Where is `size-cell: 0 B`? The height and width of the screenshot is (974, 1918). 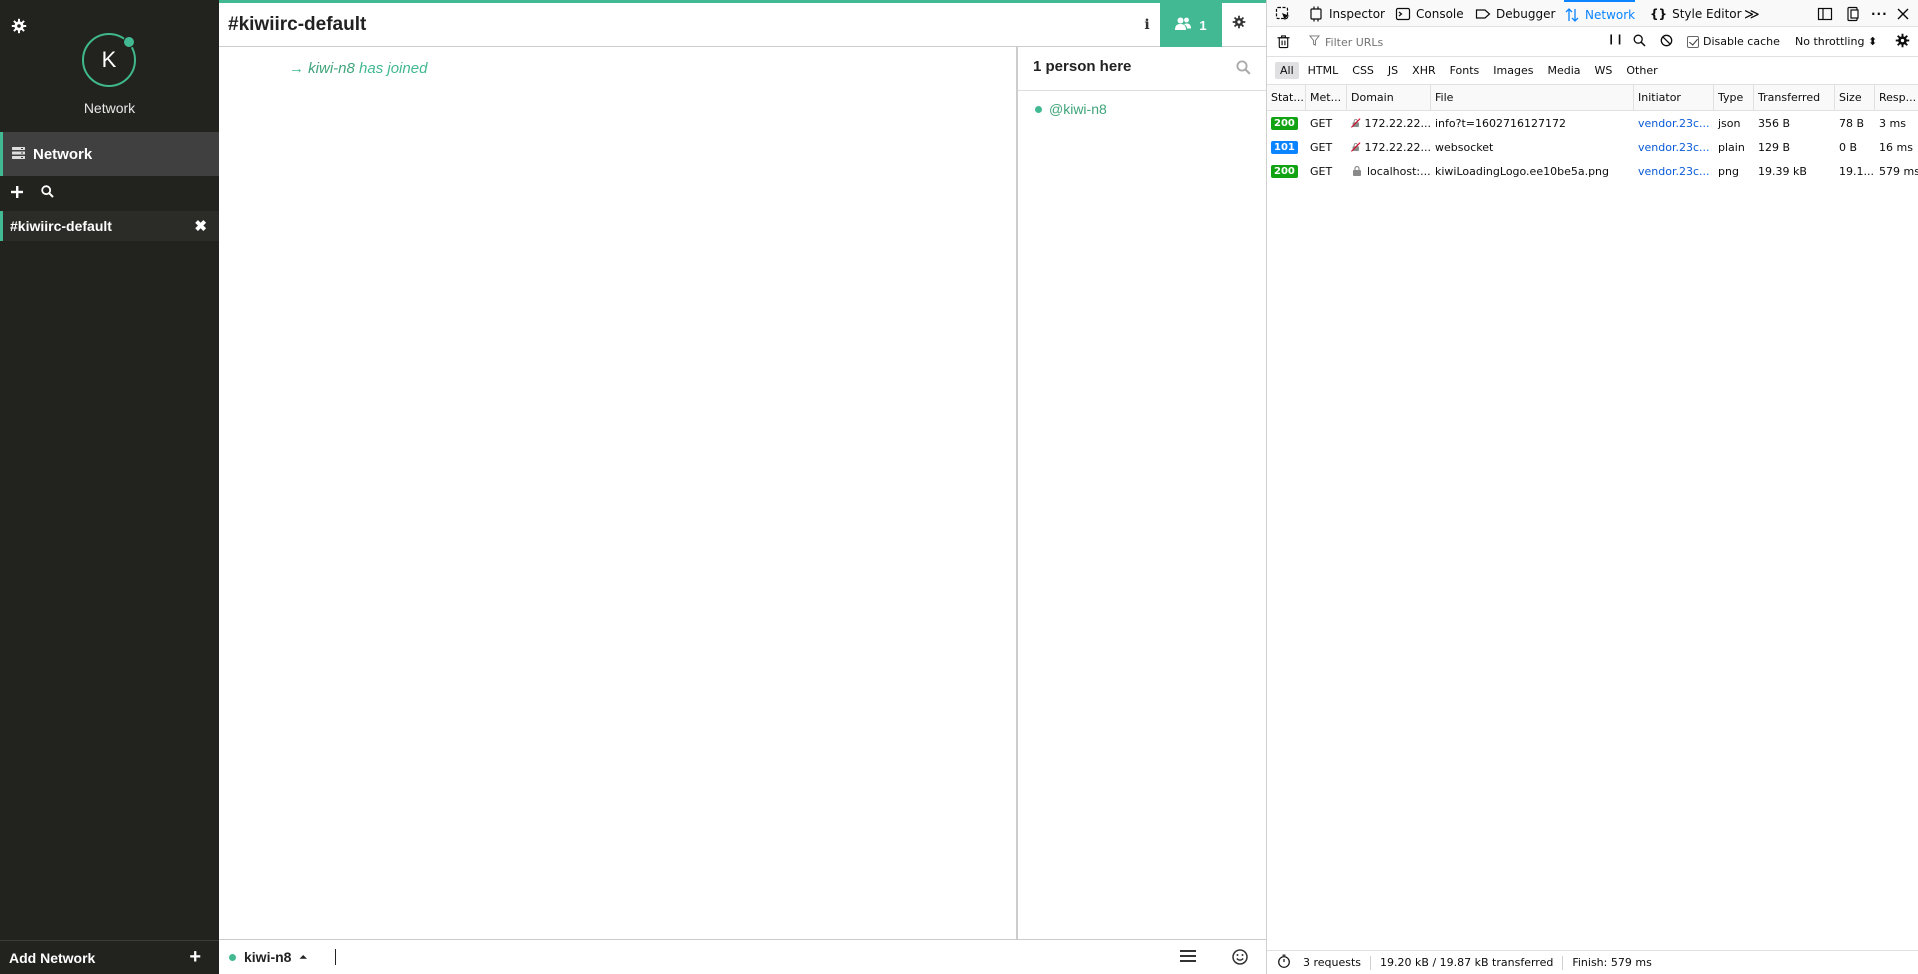 size-cell: 0 B is located at coordinates (1848, 147).